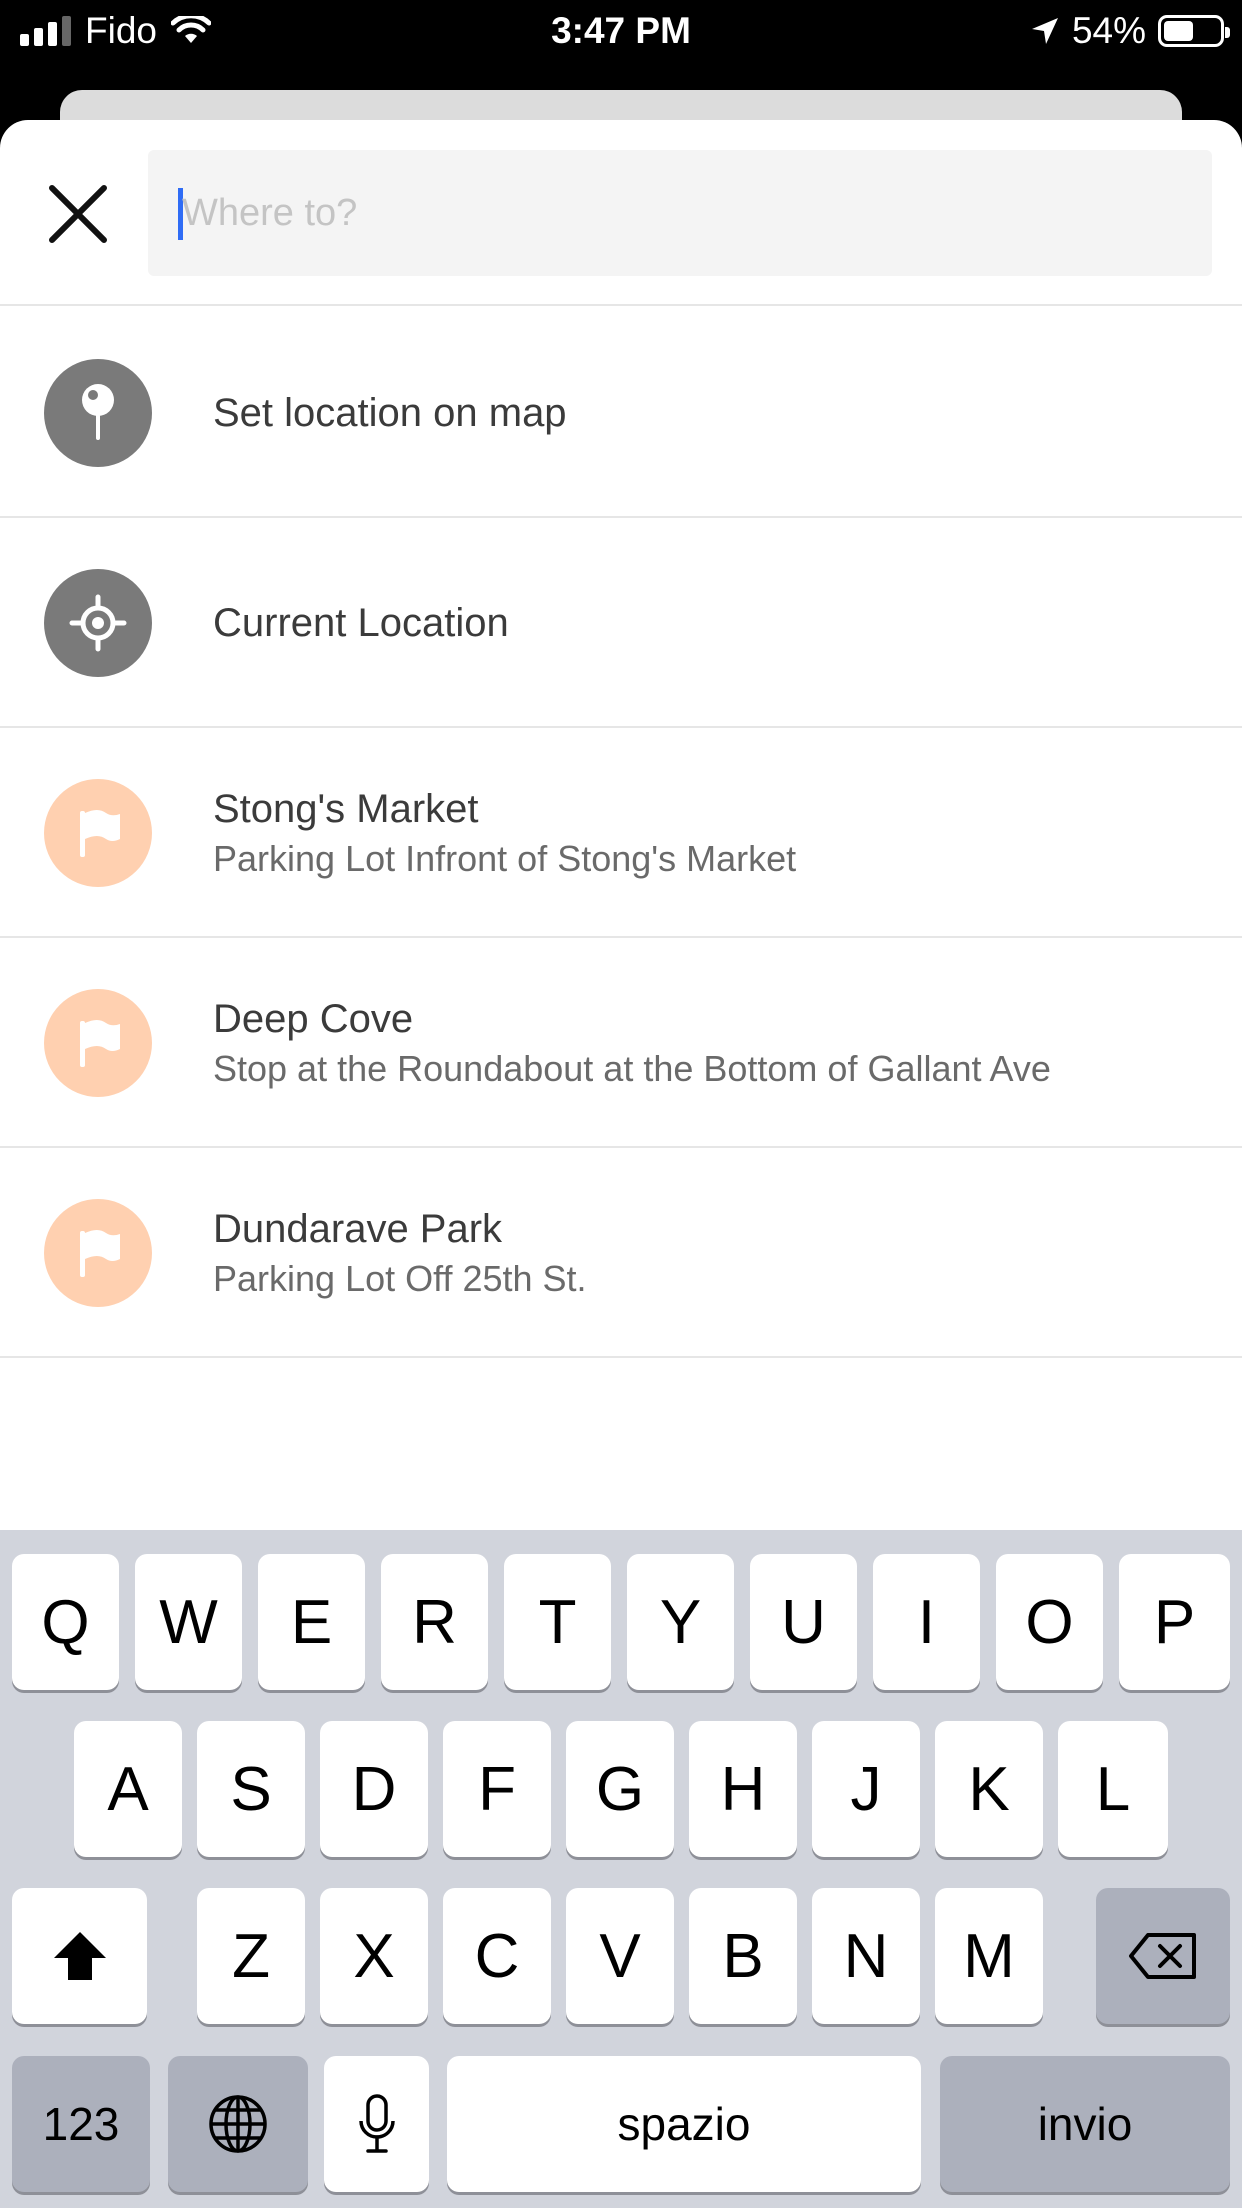 This screenshot has height=2208, width=1242. What do you see at coordinates (358, 1228) in the screenshot?
I see `item-title: Dundarave Park` at bounding box center [358, 1228].